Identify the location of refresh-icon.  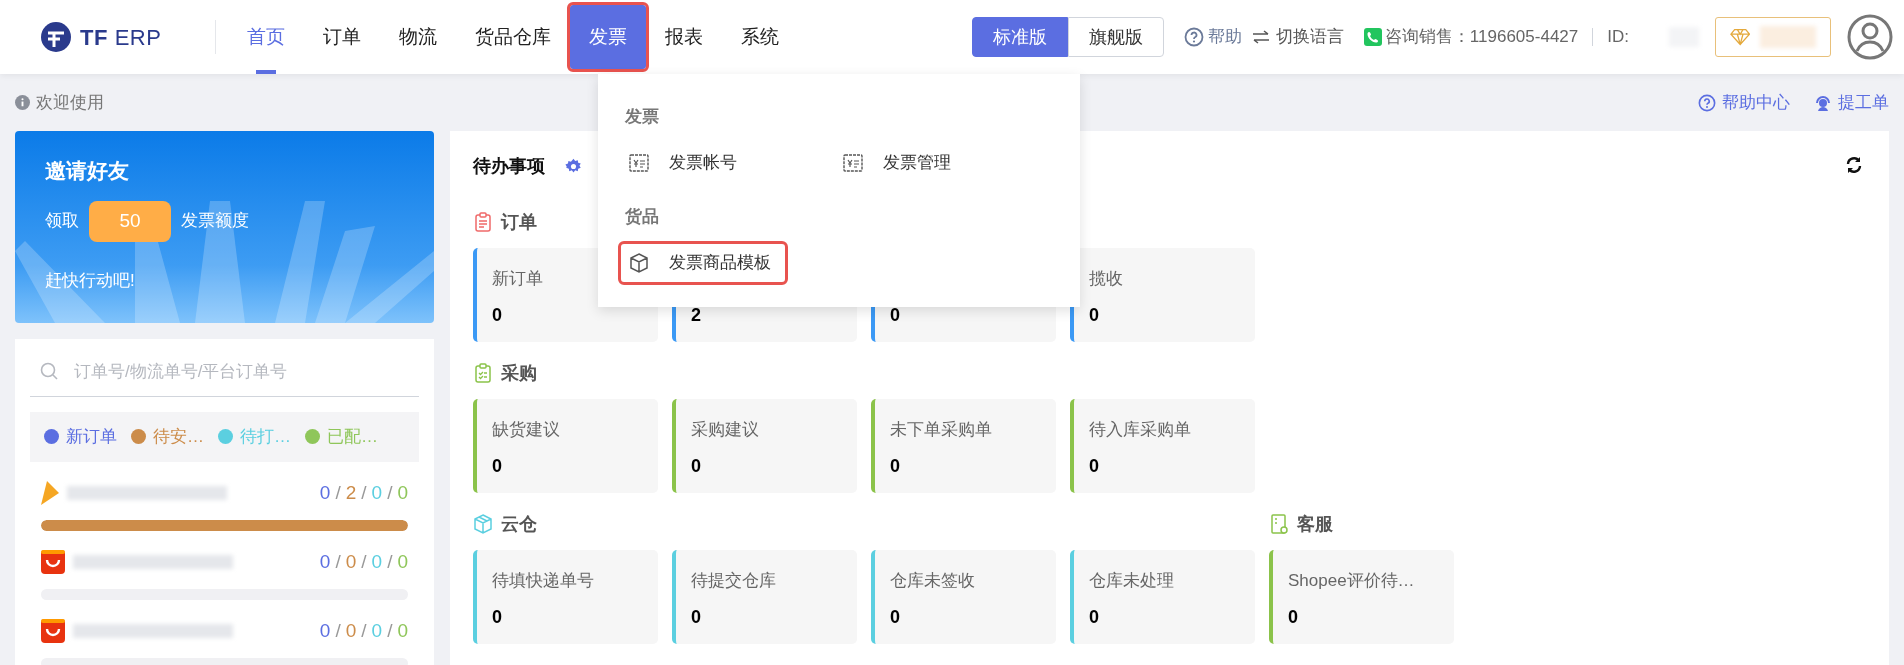
(1854, 165).